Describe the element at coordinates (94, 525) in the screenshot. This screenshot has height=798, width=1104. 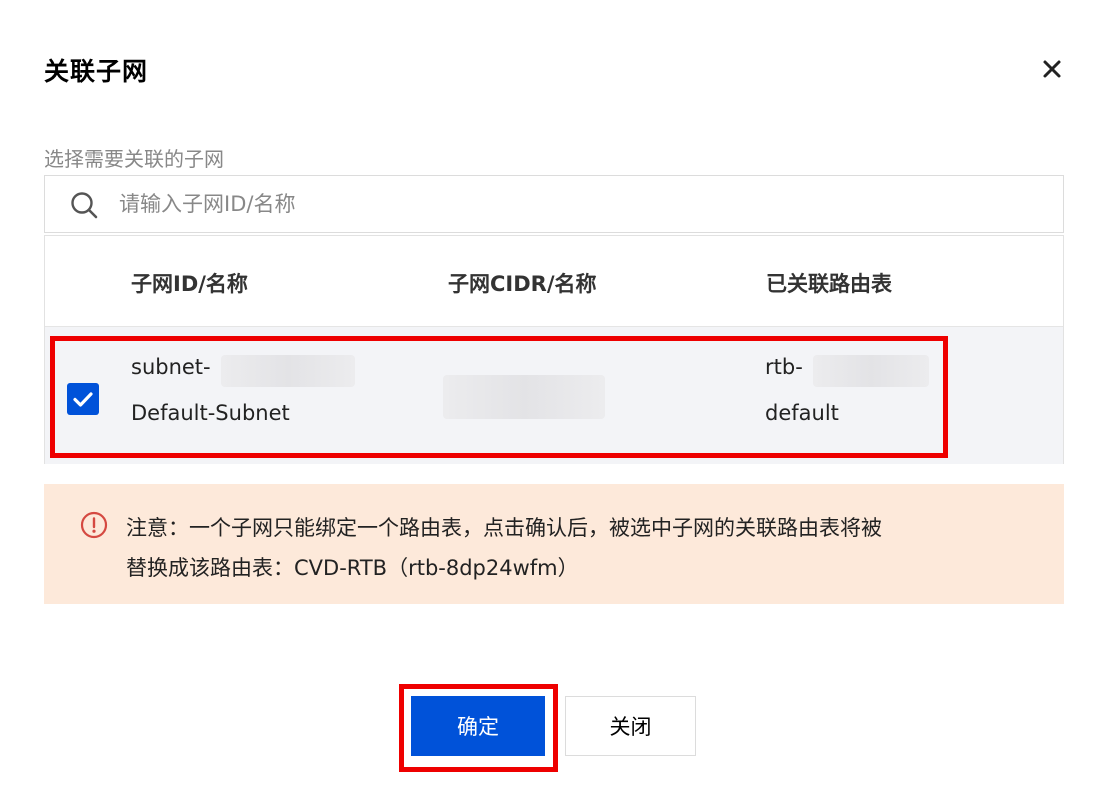
I see `warning-circle-icon` at that location.